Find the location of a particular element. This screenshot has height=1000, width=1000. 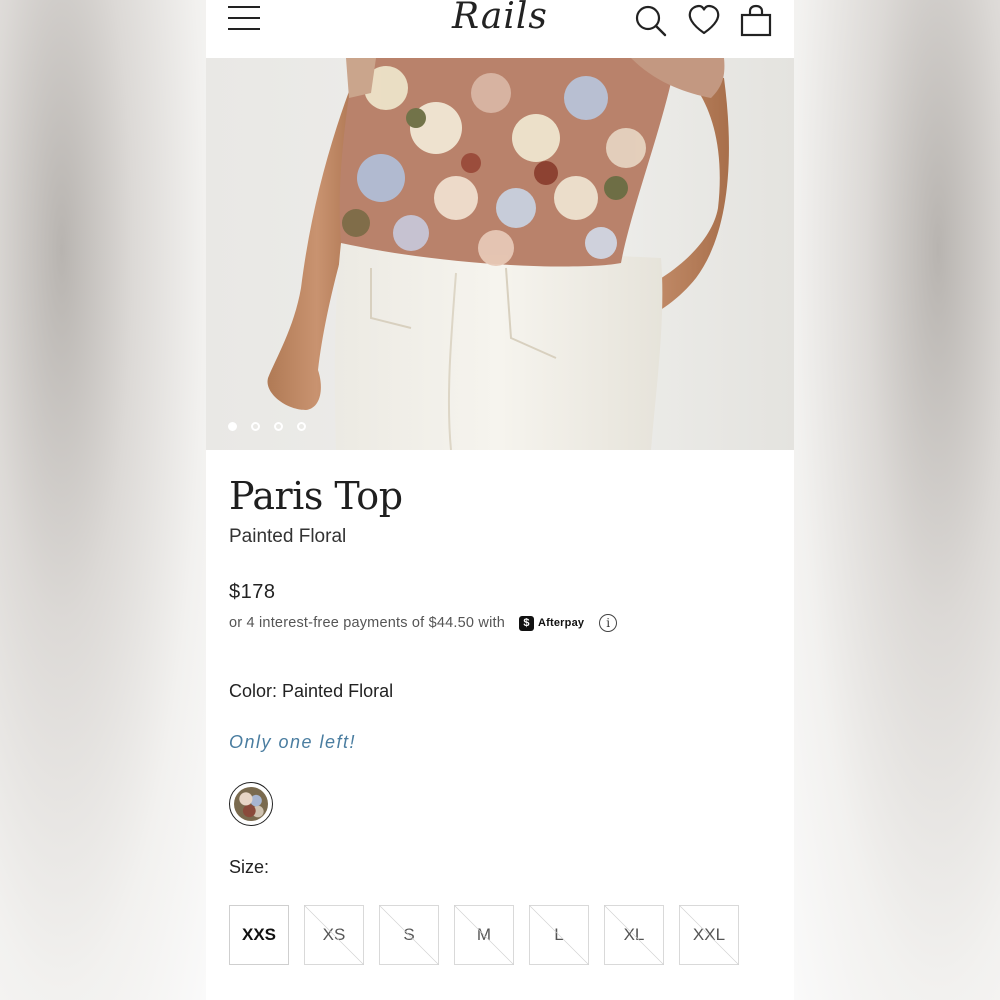

size-option-s: S is located at coordinates (409, 935).